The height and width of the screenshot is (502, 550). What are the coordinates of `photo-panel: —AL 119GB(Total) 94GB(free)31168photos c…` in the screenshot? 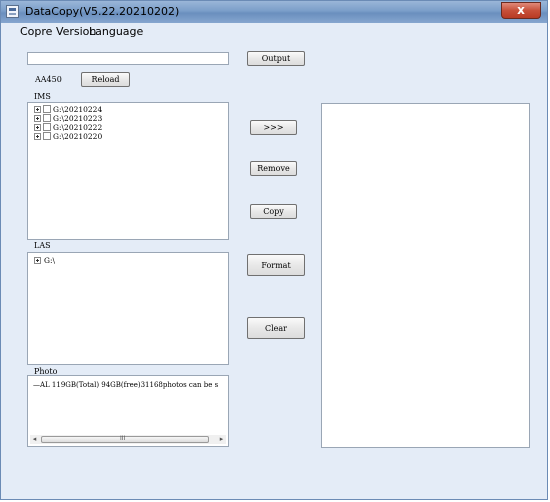 It's located at (128, 411).